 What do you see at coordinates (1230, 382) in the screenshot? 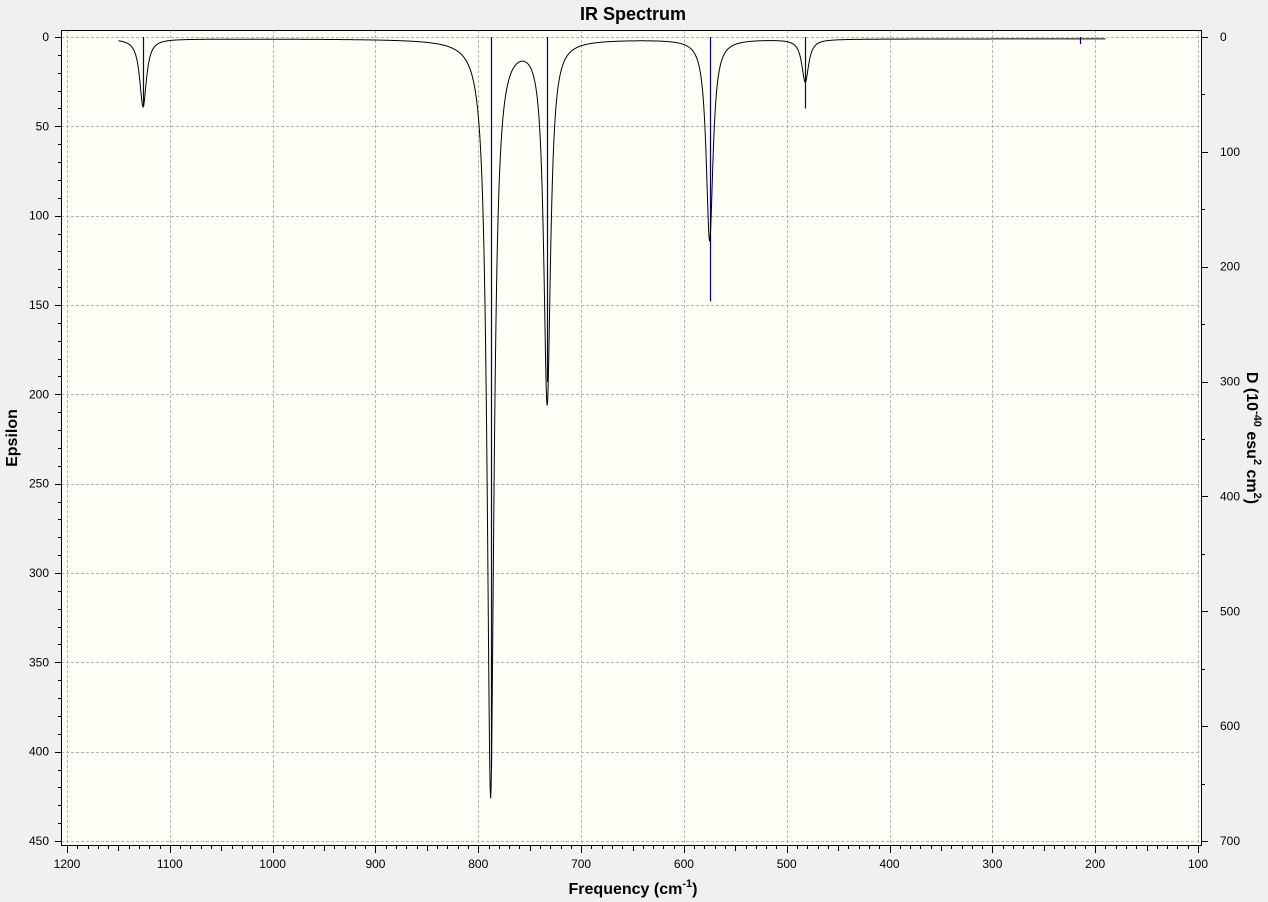
I see `y2-tick-label: 300` at bounding box center [1230, 382].